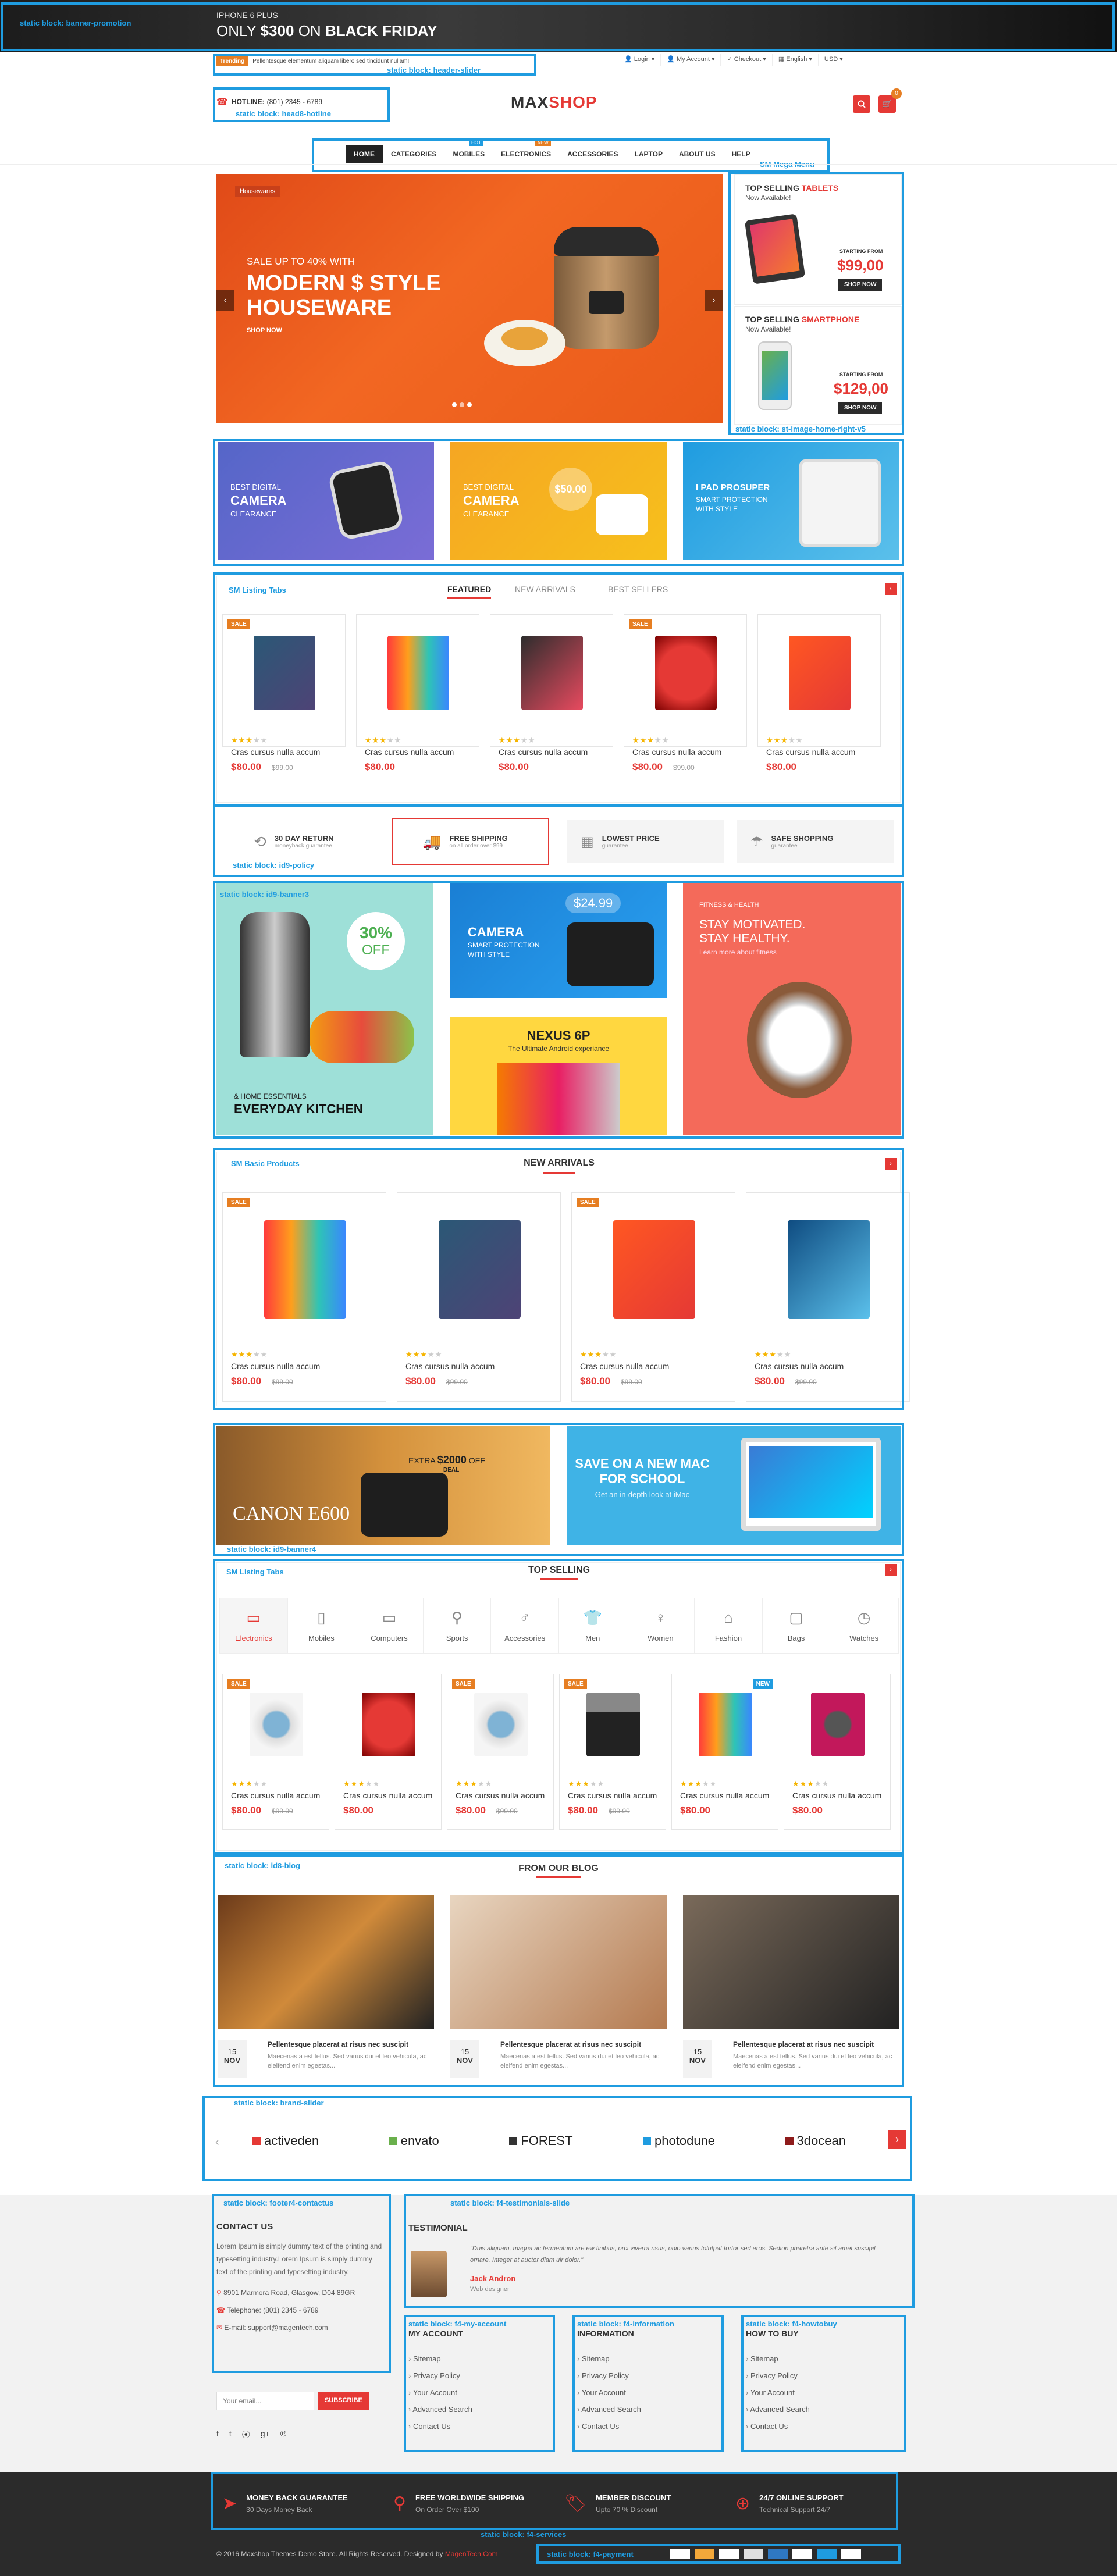 This screenshot has height=2576, width=1117. Describe the element at coordinates (383, 1485) in the screenshot. I see `canon-banner: EXTRA $2000 OFF DEAL CANON E600` at that location.